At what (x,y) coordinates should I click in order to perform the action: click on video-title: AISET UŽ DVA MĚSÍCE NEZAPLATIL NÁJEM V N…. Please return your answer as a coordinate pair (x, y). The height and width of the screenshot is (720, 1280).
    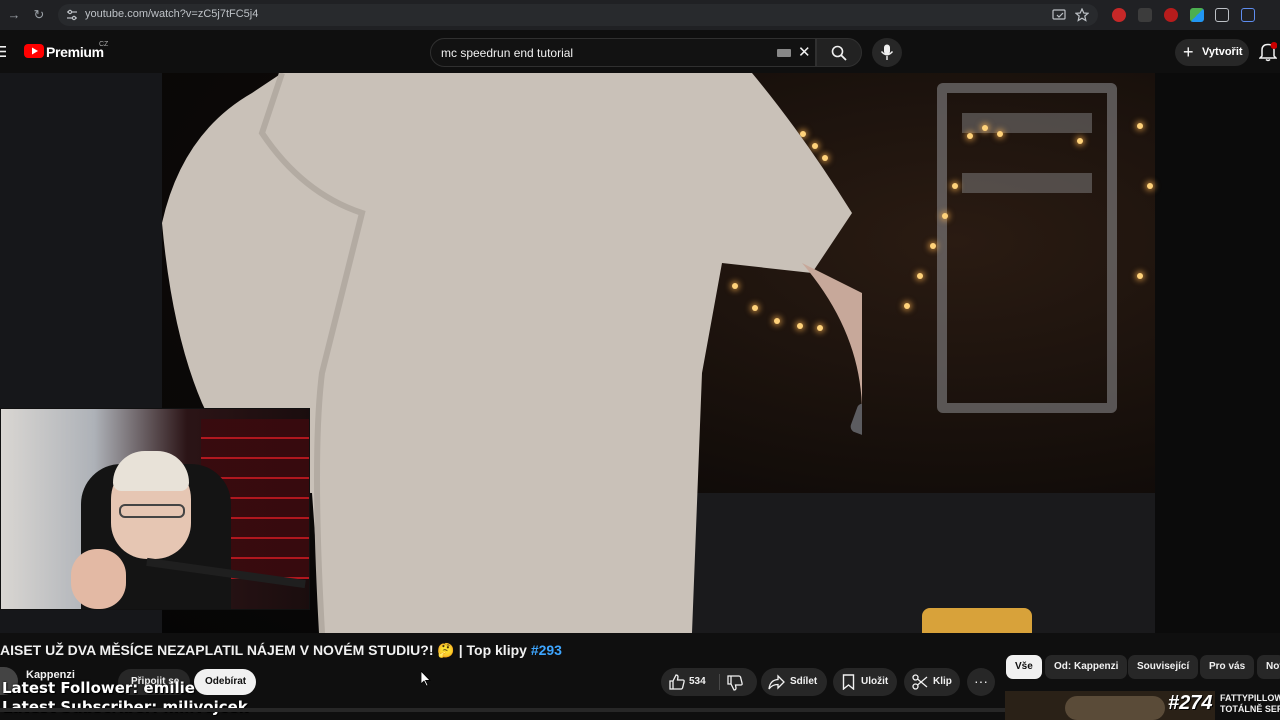
    Looking at the image, I should click on (281, 650).